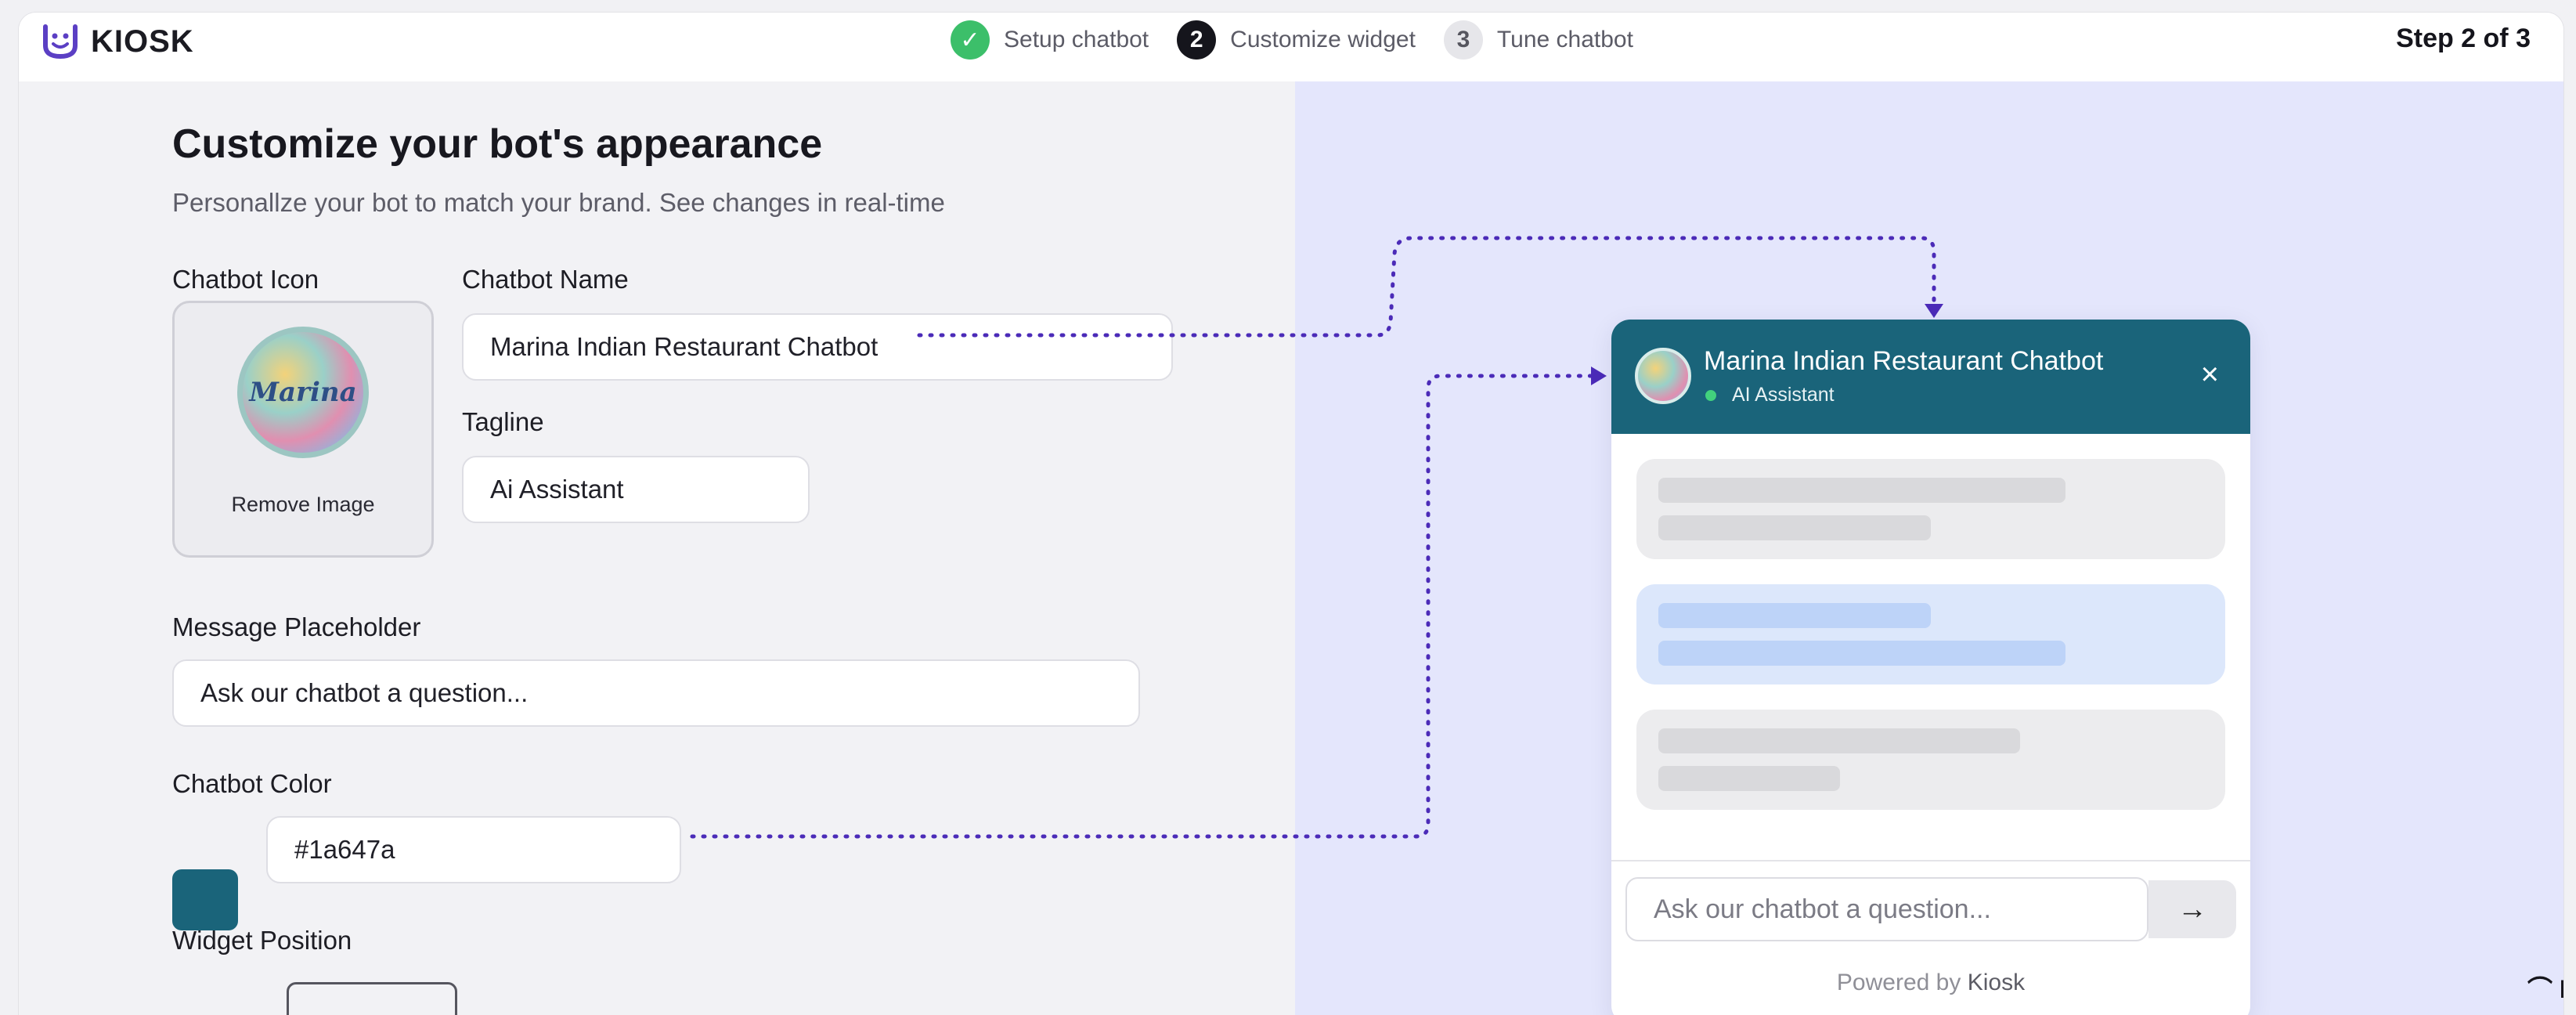 The width and height of the screenshot is (2576, 1015). What do you see at coordinates (372, 998) in the screenshot?
I see `widget-position-option` at bounding box center [372, 998].